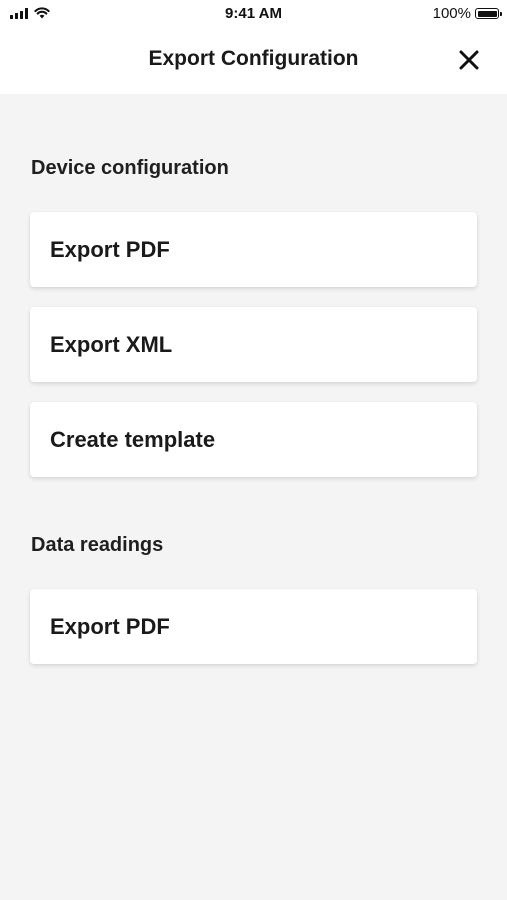  I want to click on section-title-device-configuration: Device configuration, so click(130, 168).